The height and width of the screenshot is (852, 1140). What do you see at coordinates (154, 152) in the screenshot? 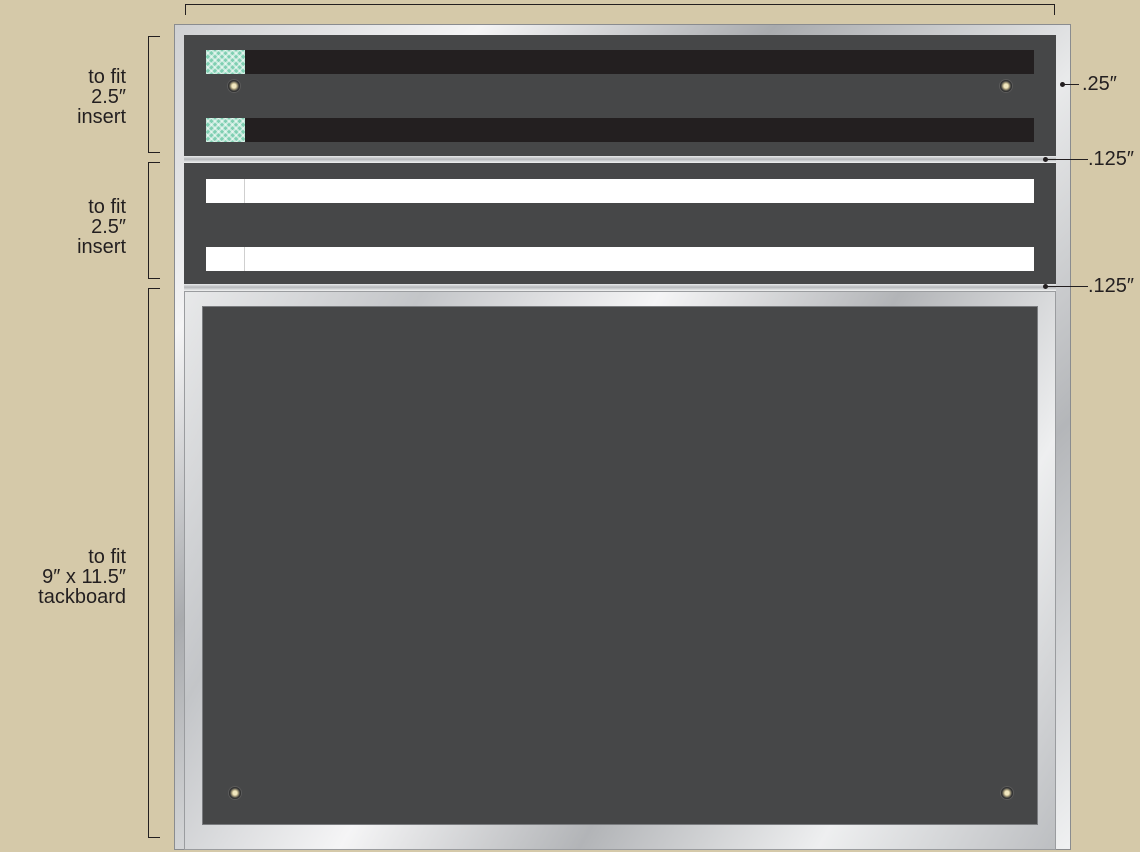
I see `bracket-top-foot` at bounding box center [154, 152].